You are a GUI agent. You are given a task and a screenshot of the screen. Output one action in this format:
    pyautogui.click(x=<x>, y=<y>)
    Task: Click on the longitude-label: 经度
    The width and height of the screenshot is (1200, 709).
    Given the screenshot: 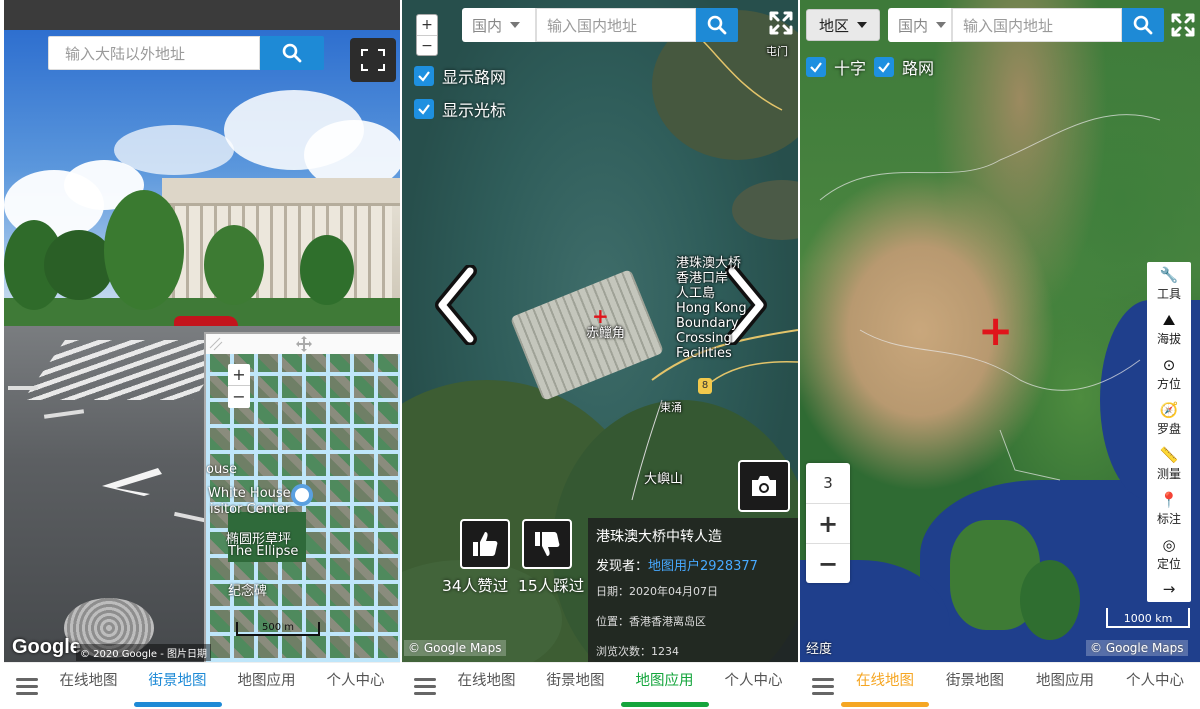 What is the action you would take?
    pyautogui.click(x=819, y=649)
    